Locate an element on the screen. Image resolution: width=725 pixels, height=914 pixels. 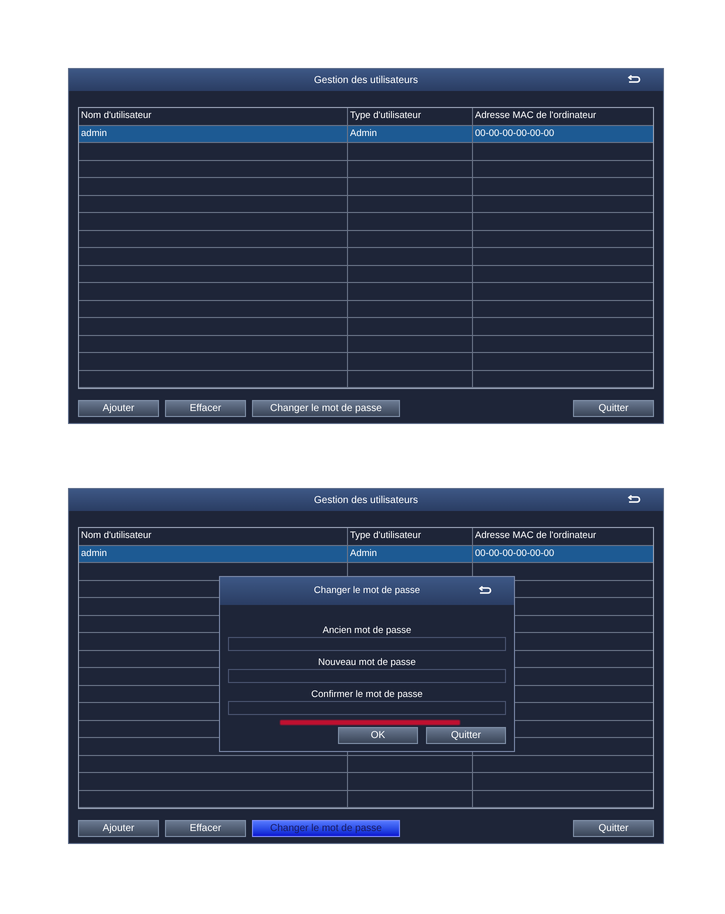
ok-button: OK is located at coordinates (378, 735).